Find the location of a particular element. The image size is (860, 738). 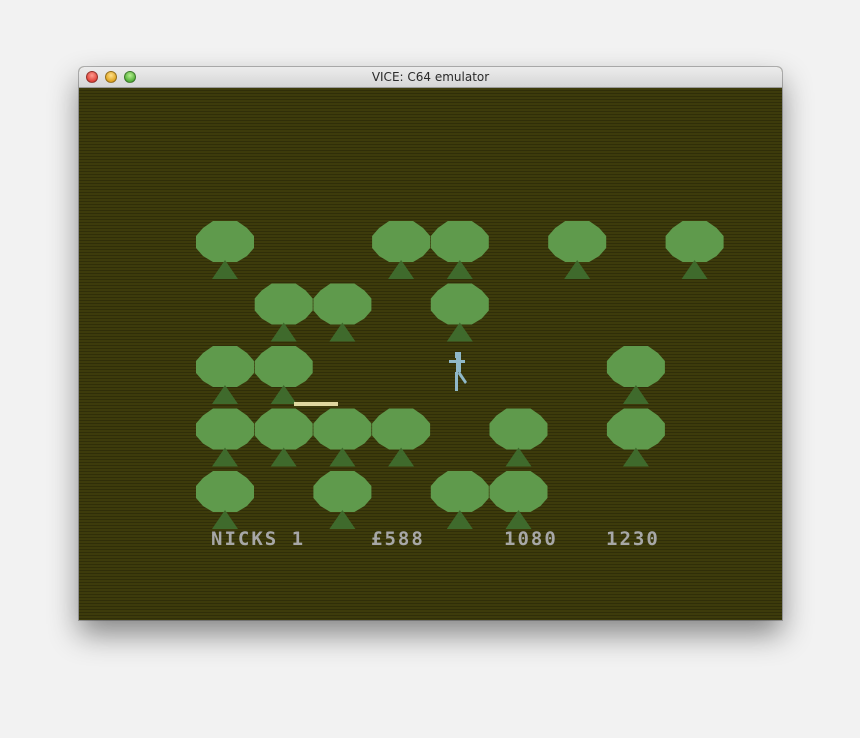

hud-money: £588 is located at coordinates (398, 539).